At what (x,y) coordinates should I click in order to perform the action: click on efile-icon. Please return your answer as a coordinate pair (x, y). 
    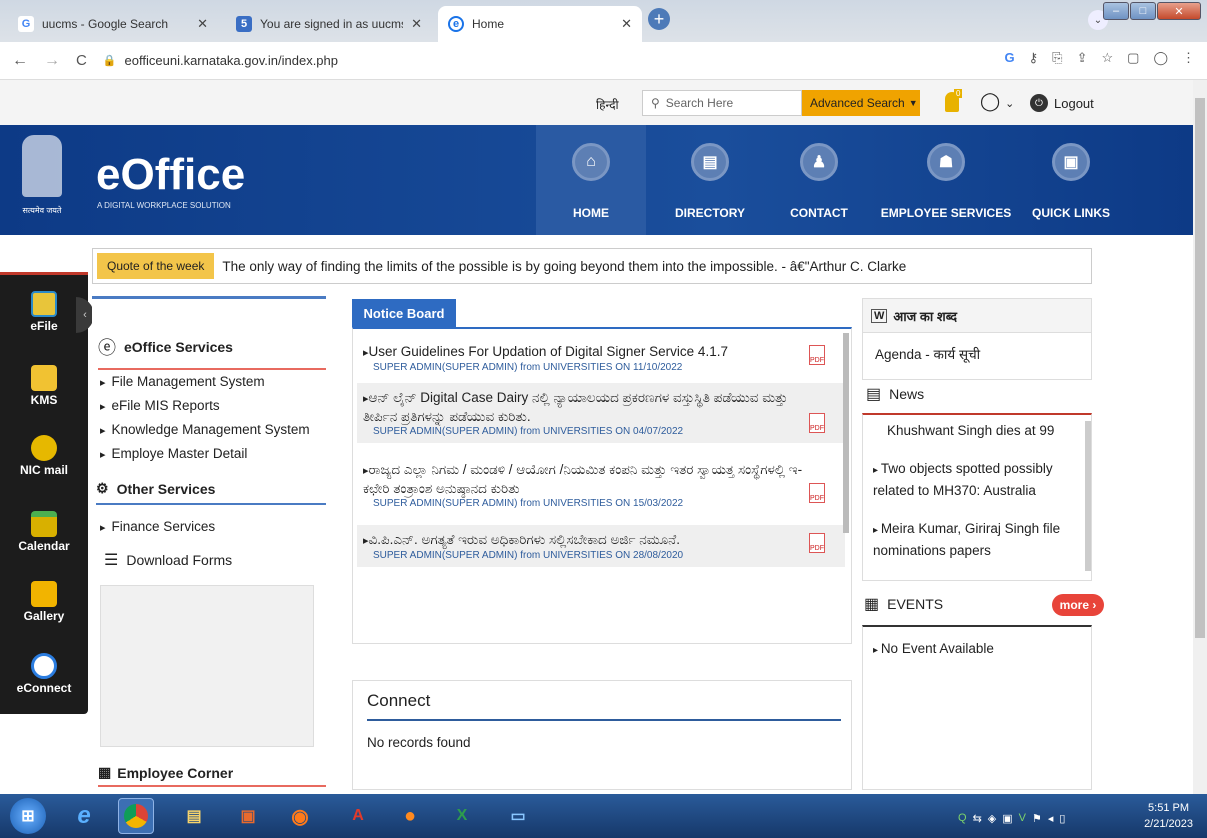
    Looking at the image, I should click on (44, 304).